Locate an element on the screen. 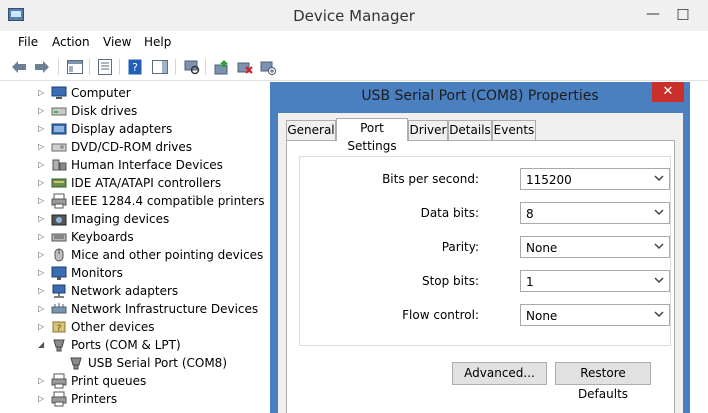 The height and width of the screenshot is (413, 708). collapse-arrow-icon: ◢ is located at coordinates (42, 345).